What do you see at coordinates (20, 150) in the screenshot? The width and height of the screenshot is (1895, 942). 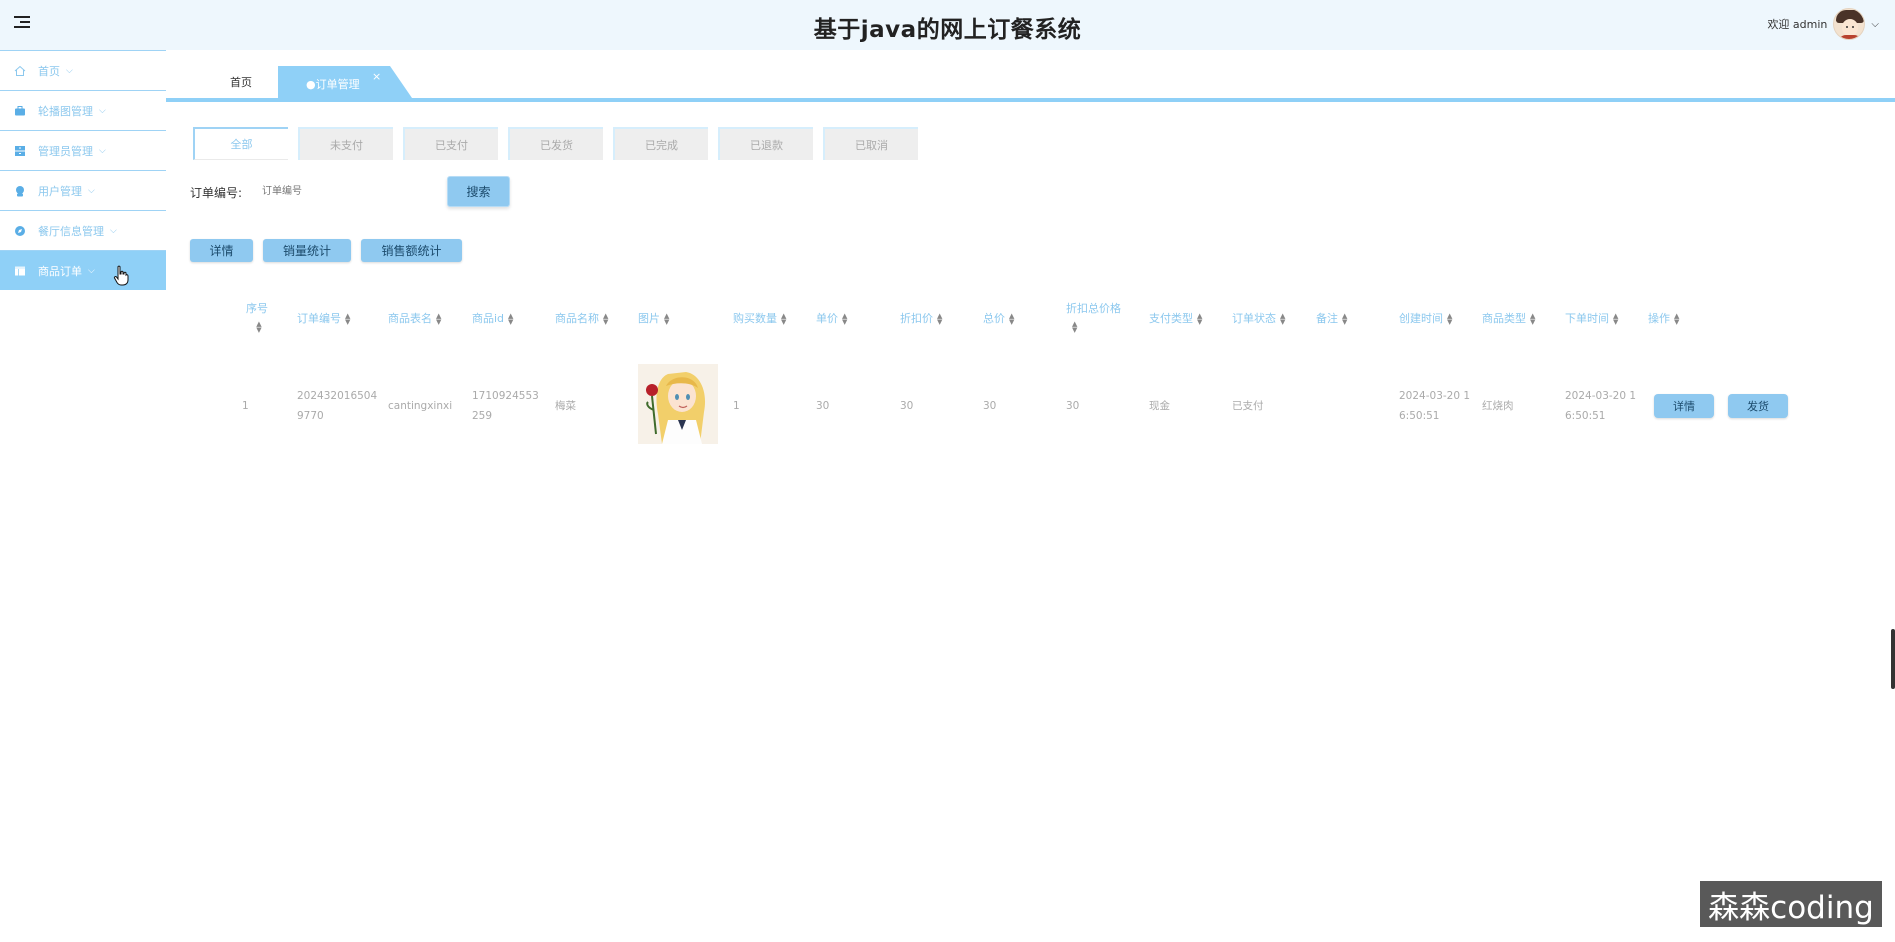 I see `archive-icon` at bounding box center [20, 150].